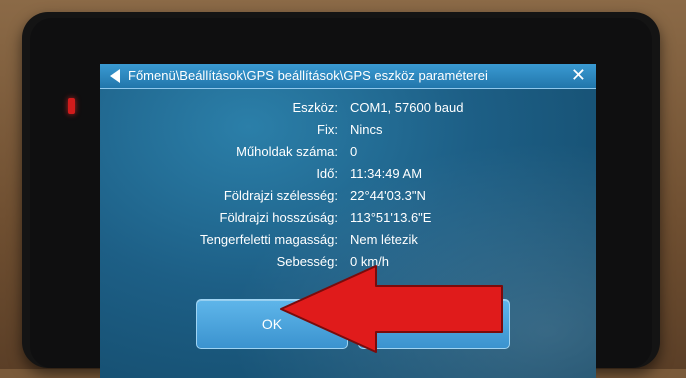 This screenshot has height=378, width=686. What do you see at coordinates (348, 176) in the screenshot?
I see `field-row-time: Idő: 11:34:49 AM` at bounding box center [348, 176].